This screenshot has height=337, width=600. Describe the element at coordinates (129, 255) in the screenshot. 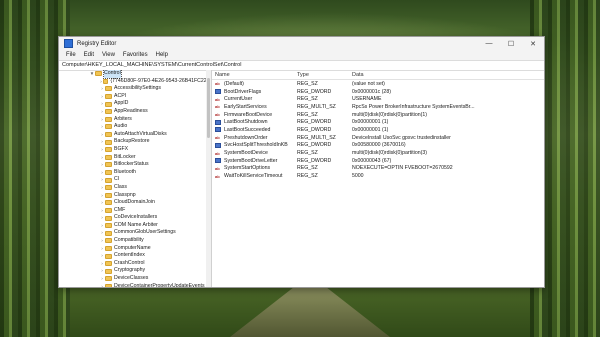

I see `tree-item-label: ContentIndex` at that location.